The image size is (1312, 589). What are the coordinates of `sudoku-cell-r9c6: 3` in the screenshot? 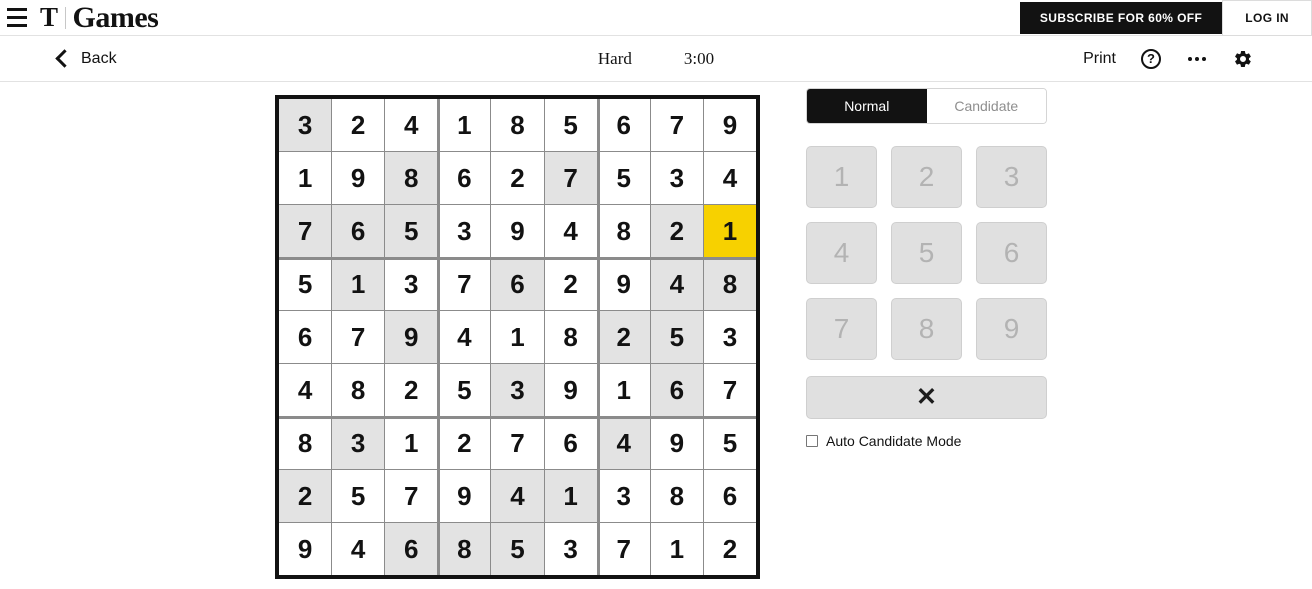 It's located at (570, 549).